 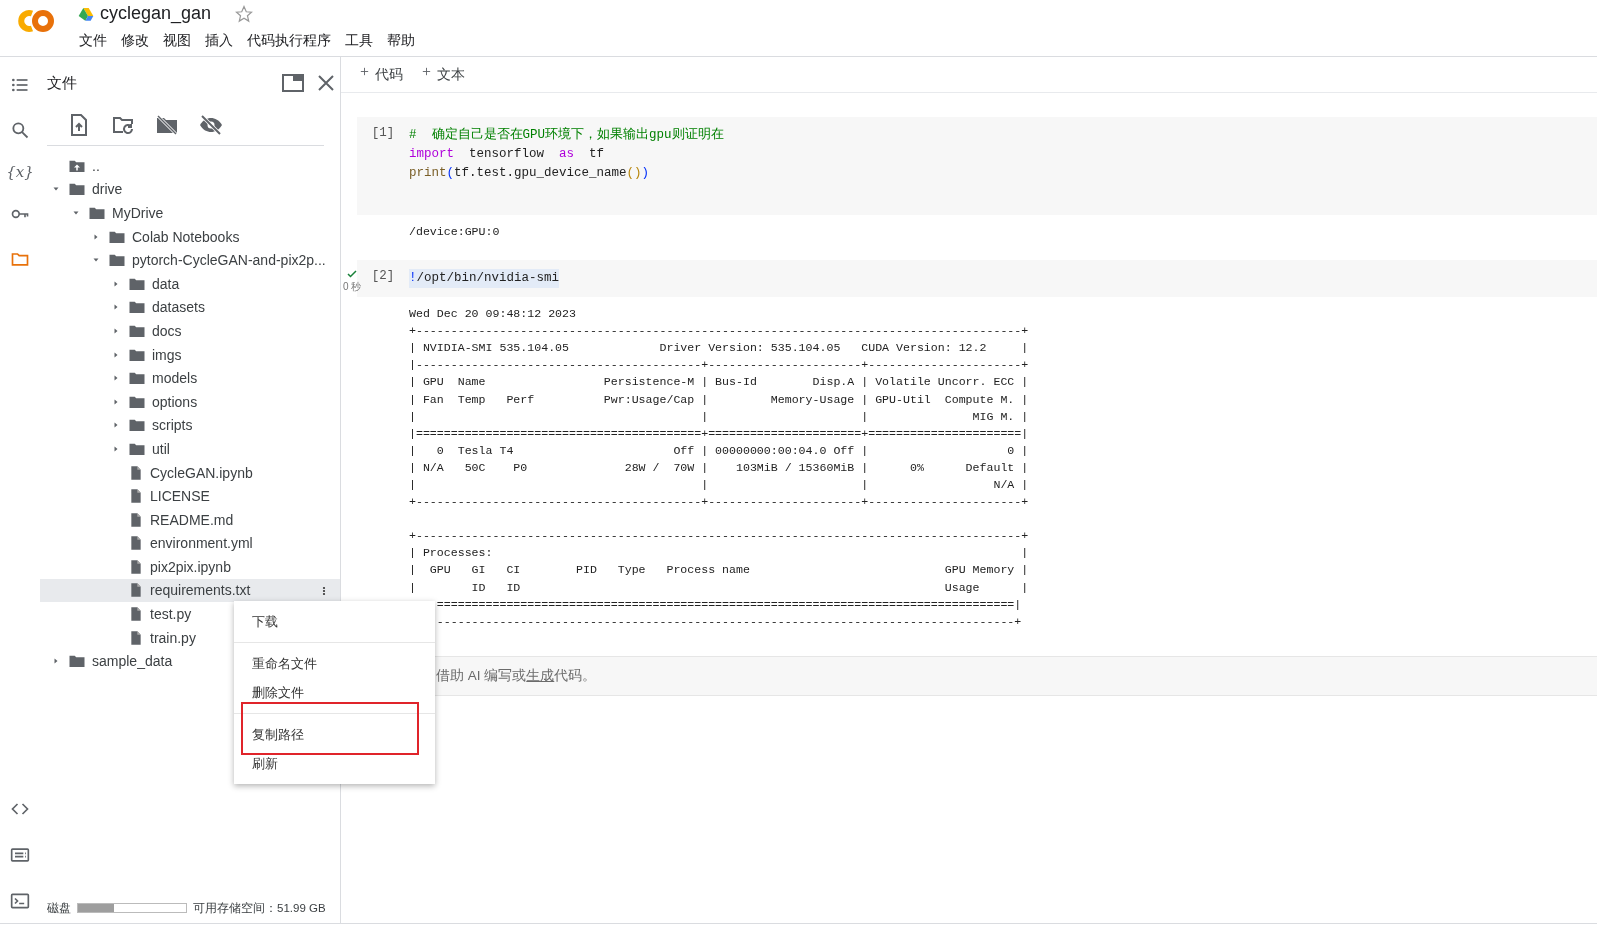 I want to click on folder-crossed-icon, so click(x=167, y=125).